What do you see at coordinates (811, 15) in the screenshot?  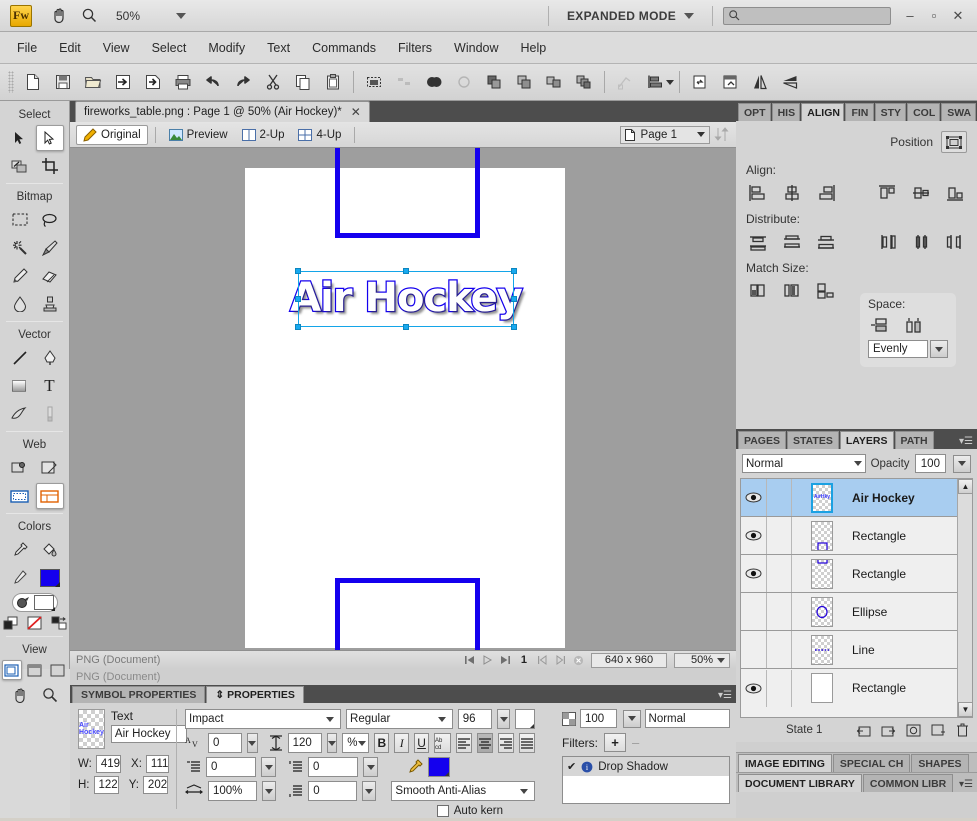 I see `search-input` at bounding box center [811, 15].